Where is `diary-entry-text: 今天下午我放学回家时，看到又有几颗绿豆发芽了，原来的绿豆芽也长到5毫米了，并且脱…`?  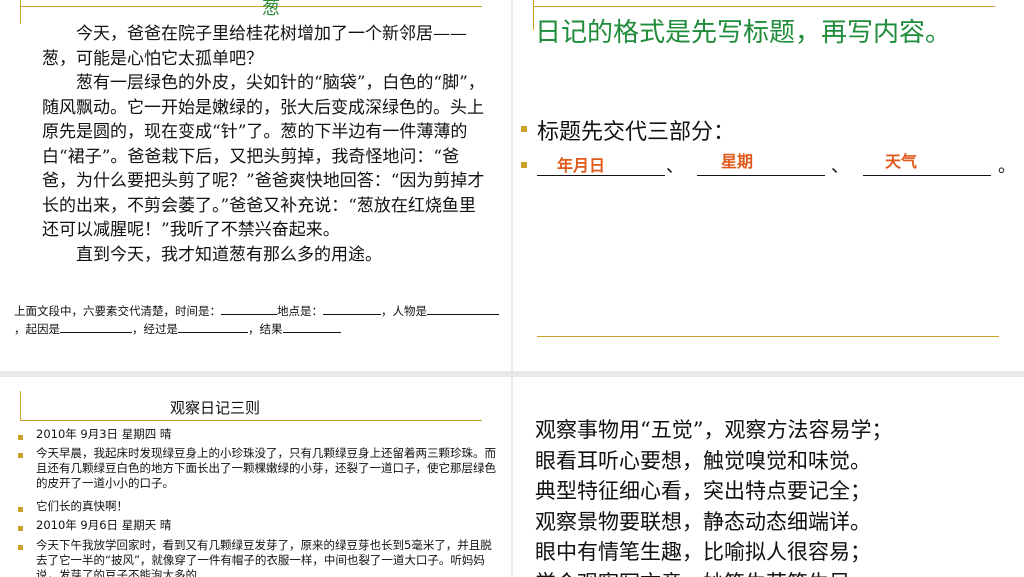 diary-entry-text: 今天下午我放学回家时，看到又有几颗绿豆发芽了，原来的绿豆芽也长到5毫米了，并且脱… is located at coordinates (264, 557).